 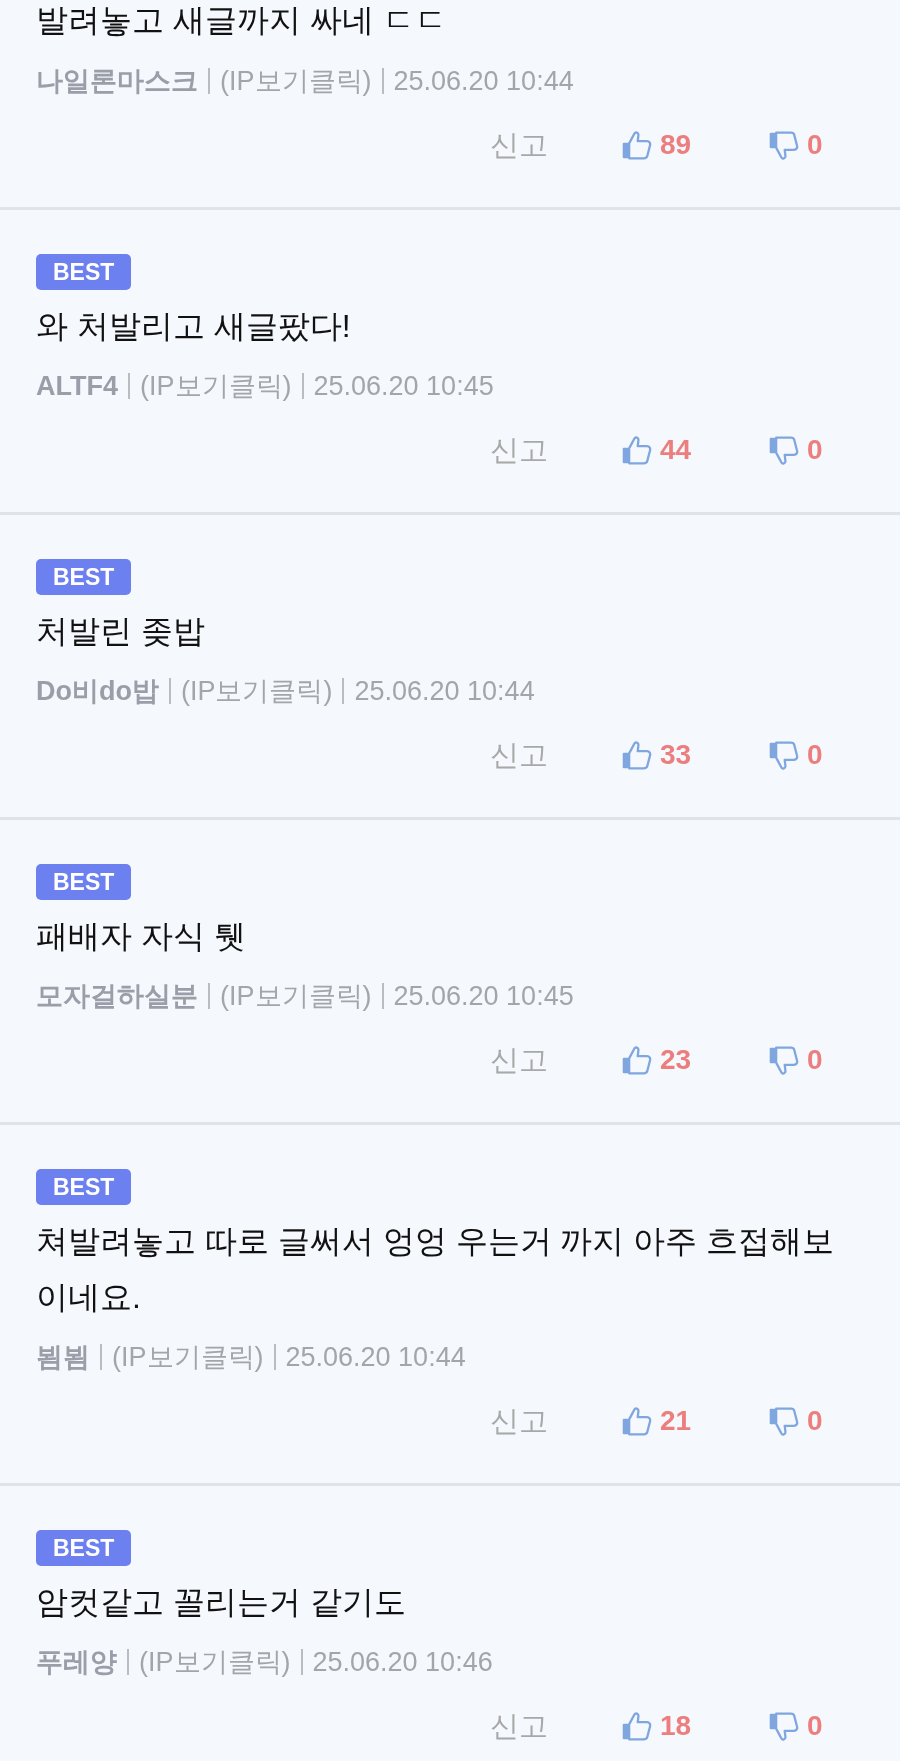 I want to click on author-name: 모자걸하실분, so click(x=117, y=996).